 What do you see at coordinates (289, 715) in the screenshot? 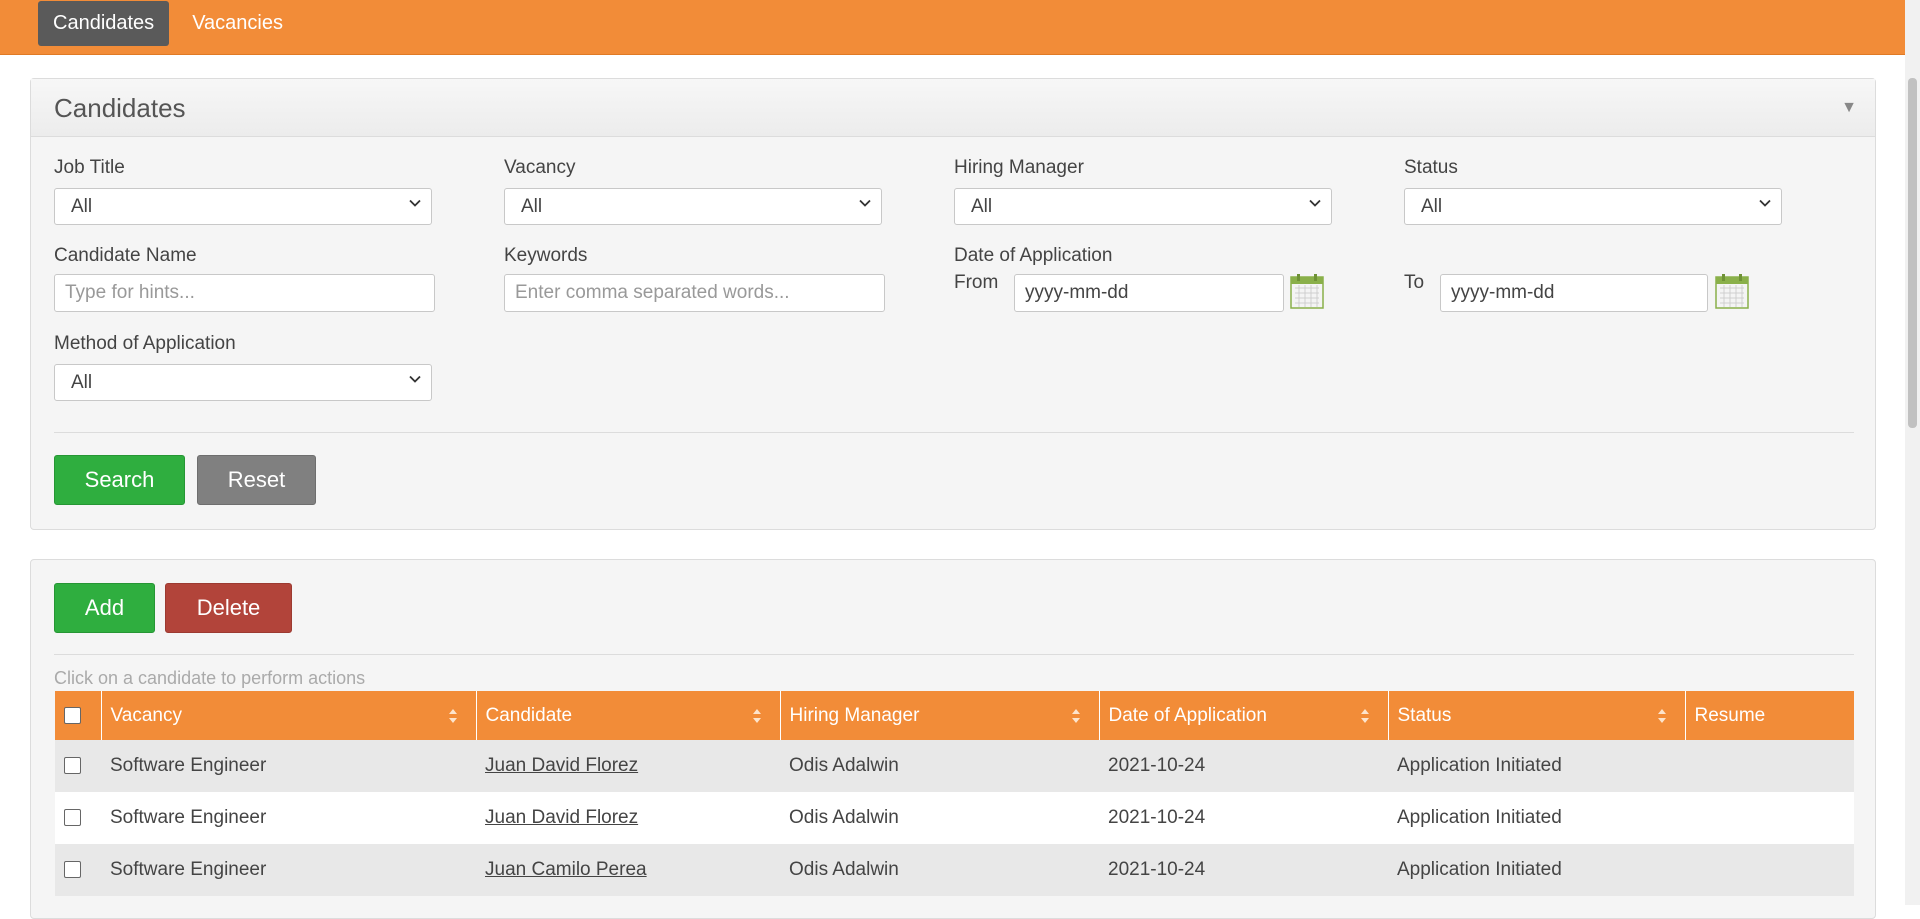
I see `column-header-vacancy: Vacancy` at bounding box center [289, 715].